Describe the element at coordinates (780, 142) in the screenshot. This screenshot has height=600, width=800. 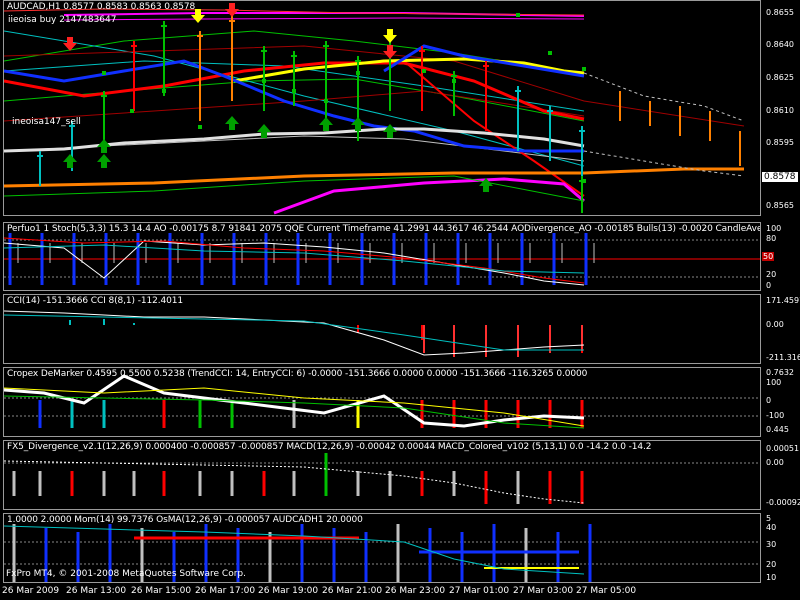
I see `price-label-4: 0.8595` at that location.